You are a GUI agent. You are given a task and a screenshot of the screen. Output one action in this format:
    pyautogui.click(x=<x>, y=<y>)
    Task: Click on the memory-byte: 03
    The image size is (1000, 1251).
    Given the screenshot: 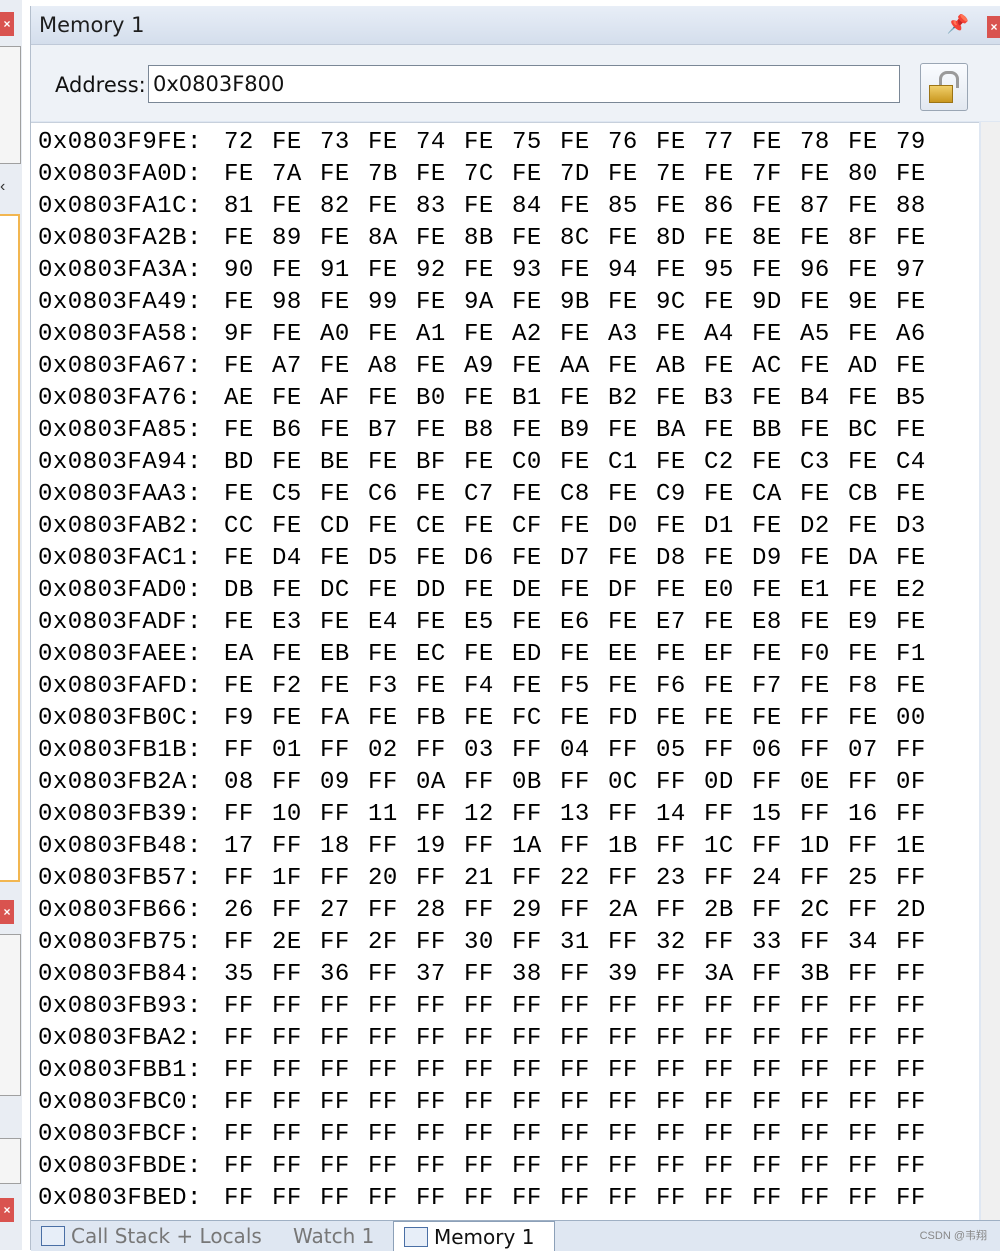 What is the action you would take?
    pyautogui.click(x=488, y=751)
    